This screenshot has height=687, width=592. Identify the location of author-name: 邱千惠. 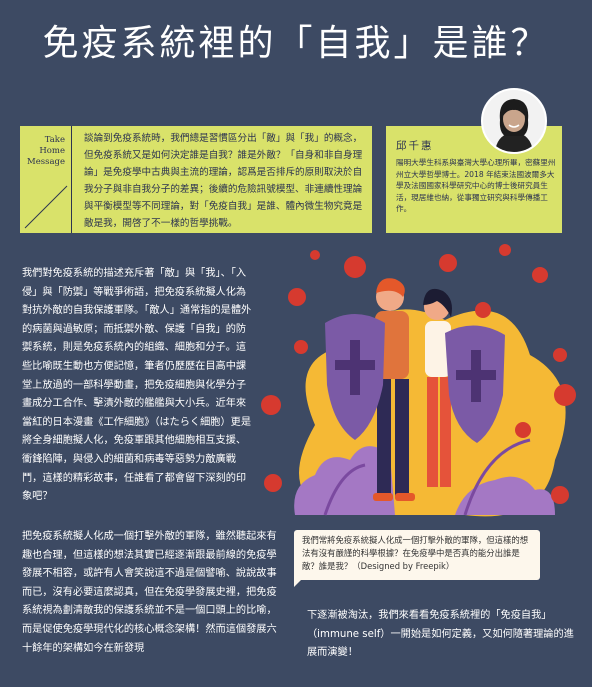
(415, 146).